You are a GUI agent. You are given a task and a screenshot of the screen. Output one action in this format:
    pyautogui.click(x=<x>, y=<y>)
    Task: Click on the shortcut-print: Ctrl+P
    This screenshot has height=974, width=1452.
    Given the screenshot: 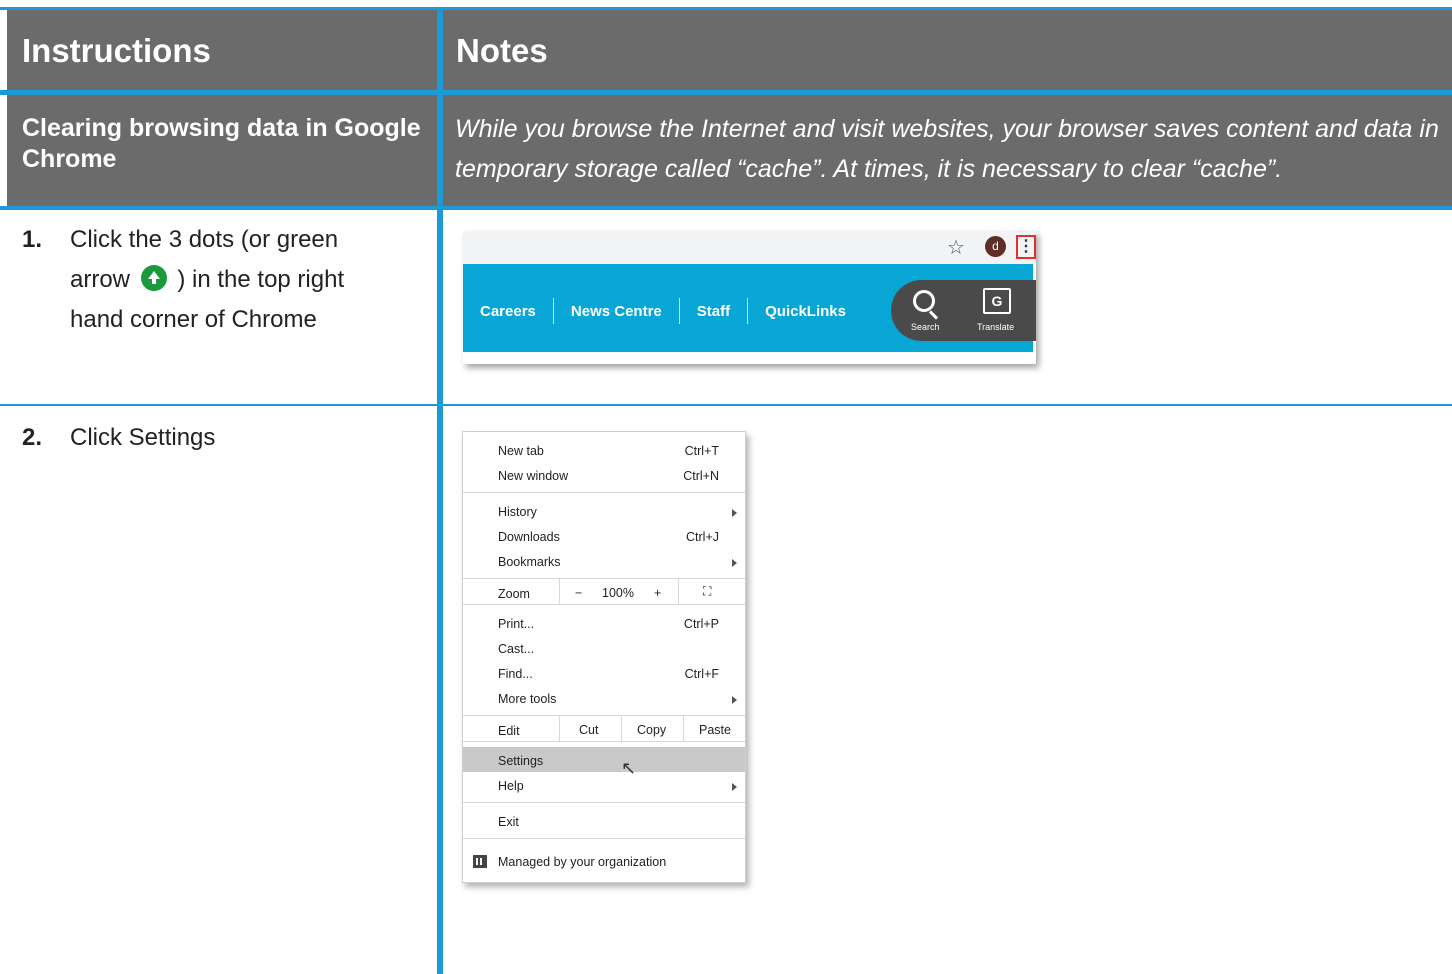 What is the action you would take?
    pyautogui.click(x=701, y=624)
    